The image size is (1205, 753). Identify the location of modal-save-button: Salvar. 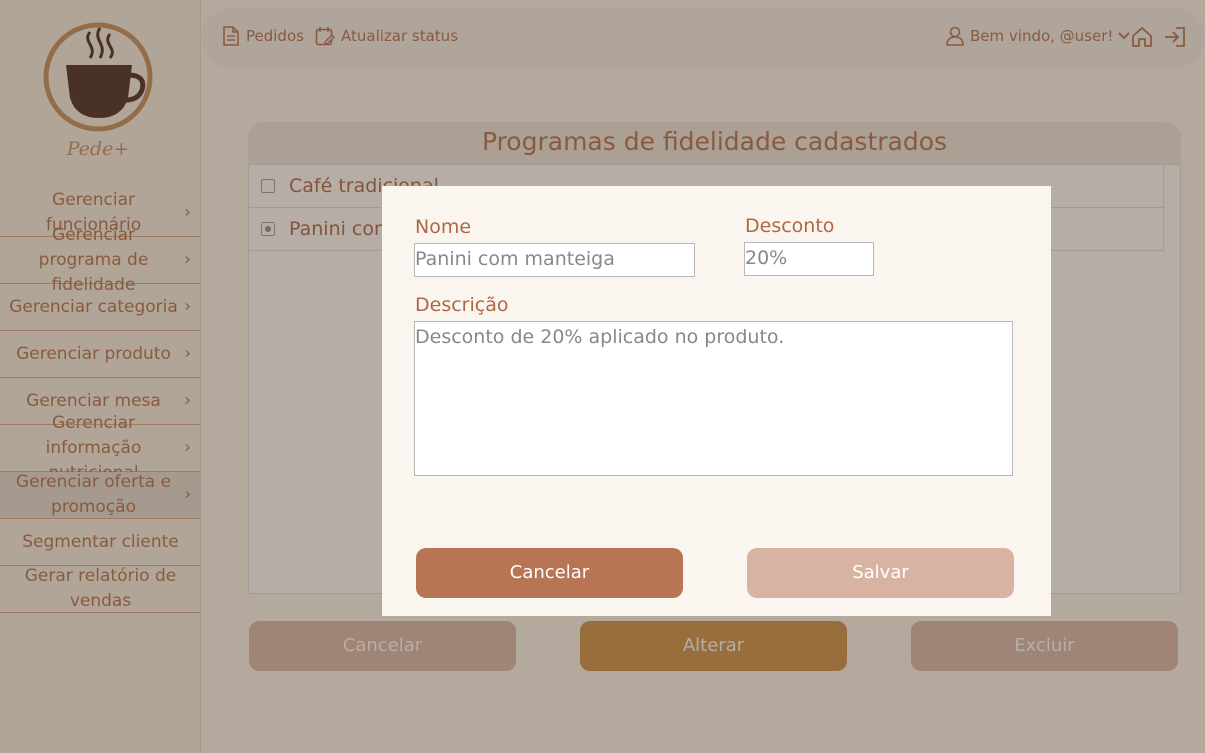
(880, 573).